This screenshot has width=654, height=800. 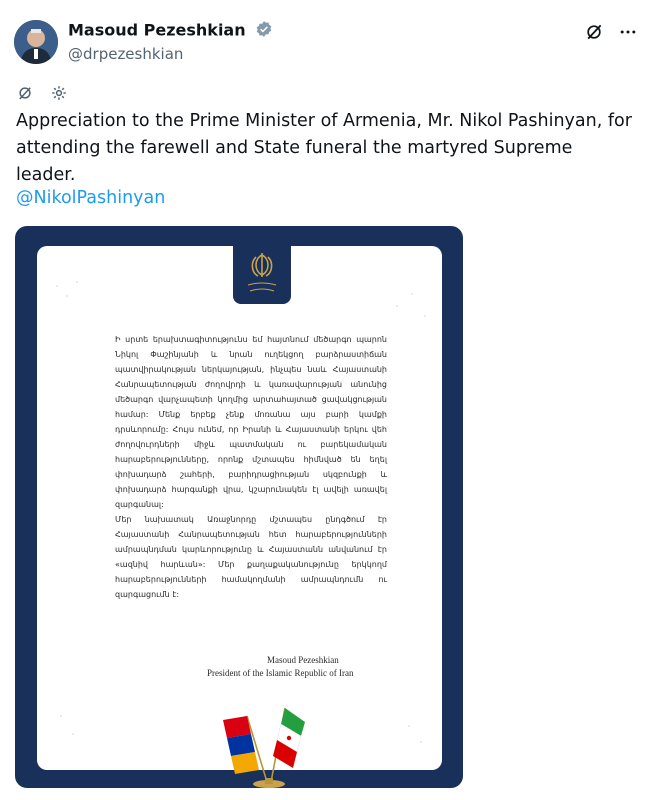 What do you see at coordinates (125, 54) in the screenshot?
I see `author-handle: @drpezeshkian` at bounding box center [125, 54].